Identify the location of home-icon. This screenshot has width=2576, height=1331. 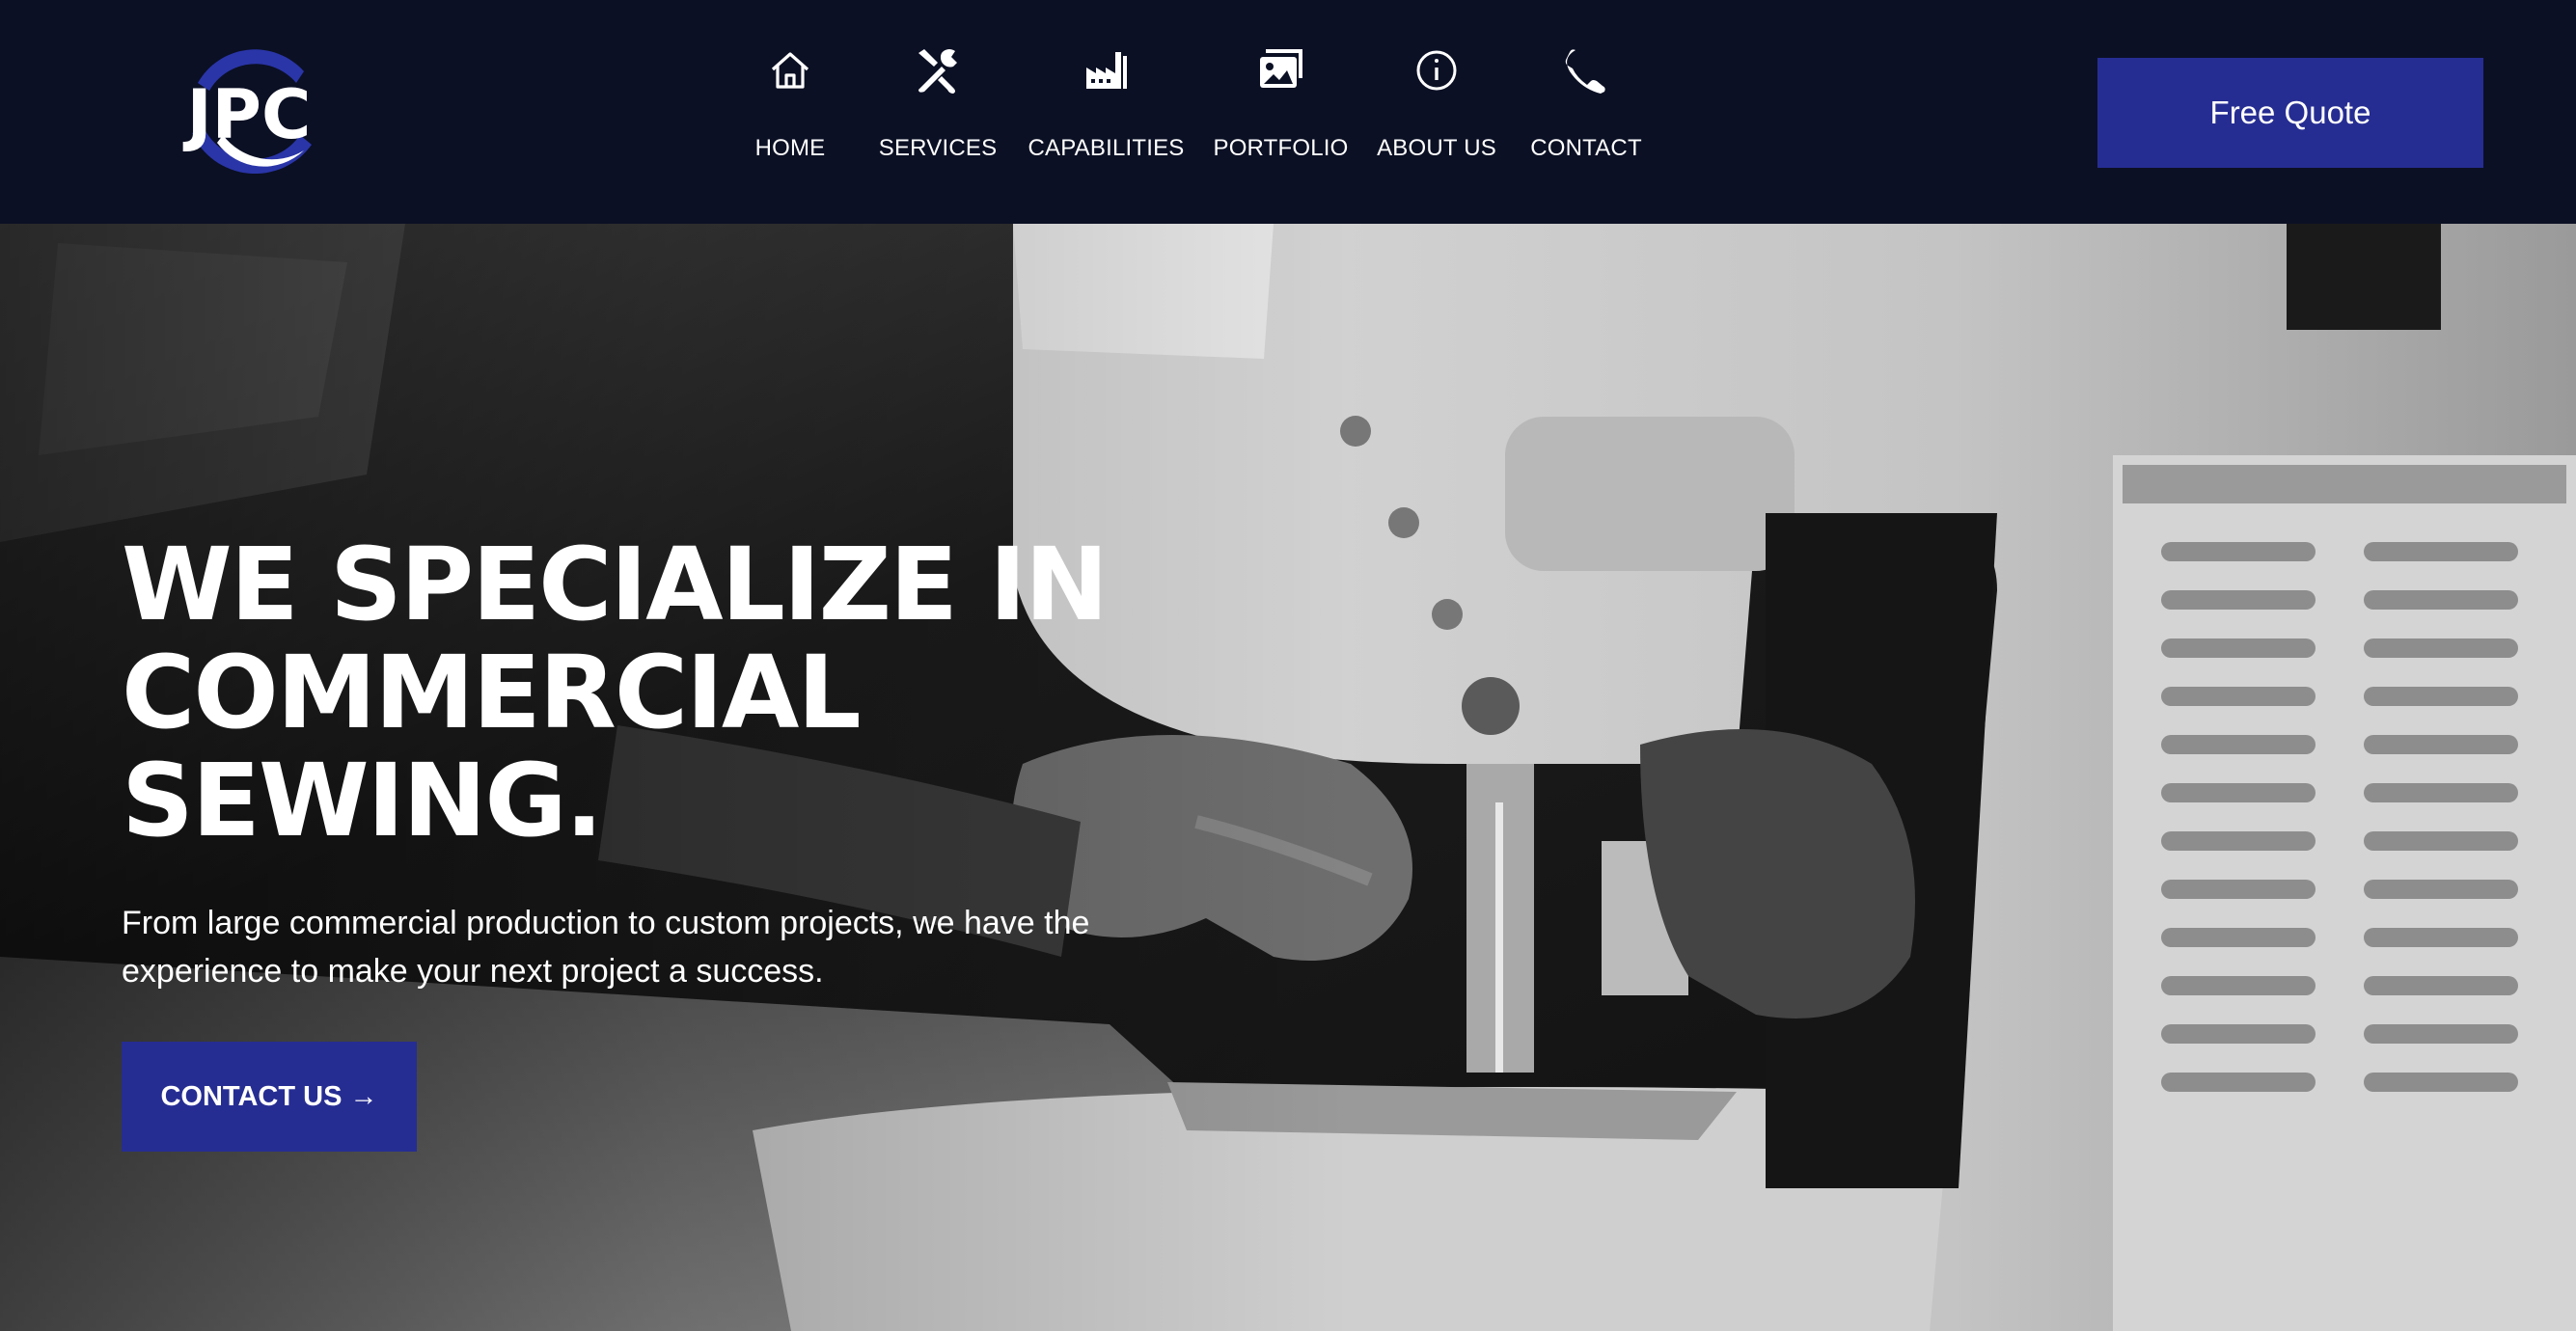
(790, 70).